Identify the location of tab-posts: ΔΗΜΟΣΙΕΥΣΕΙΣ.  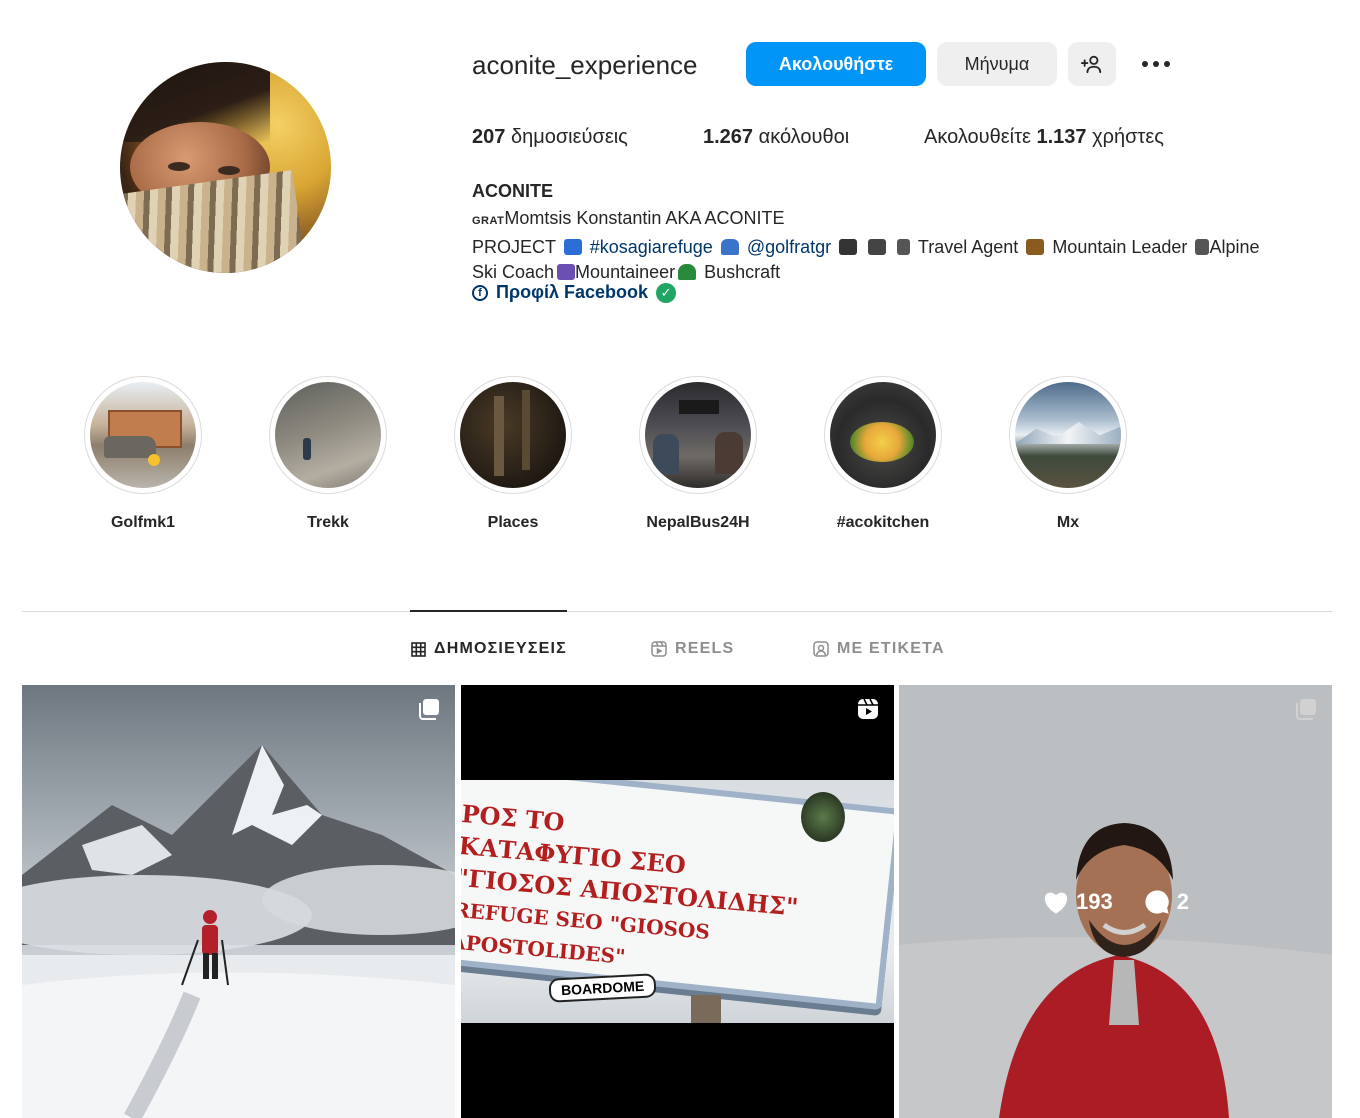
(489, 649).